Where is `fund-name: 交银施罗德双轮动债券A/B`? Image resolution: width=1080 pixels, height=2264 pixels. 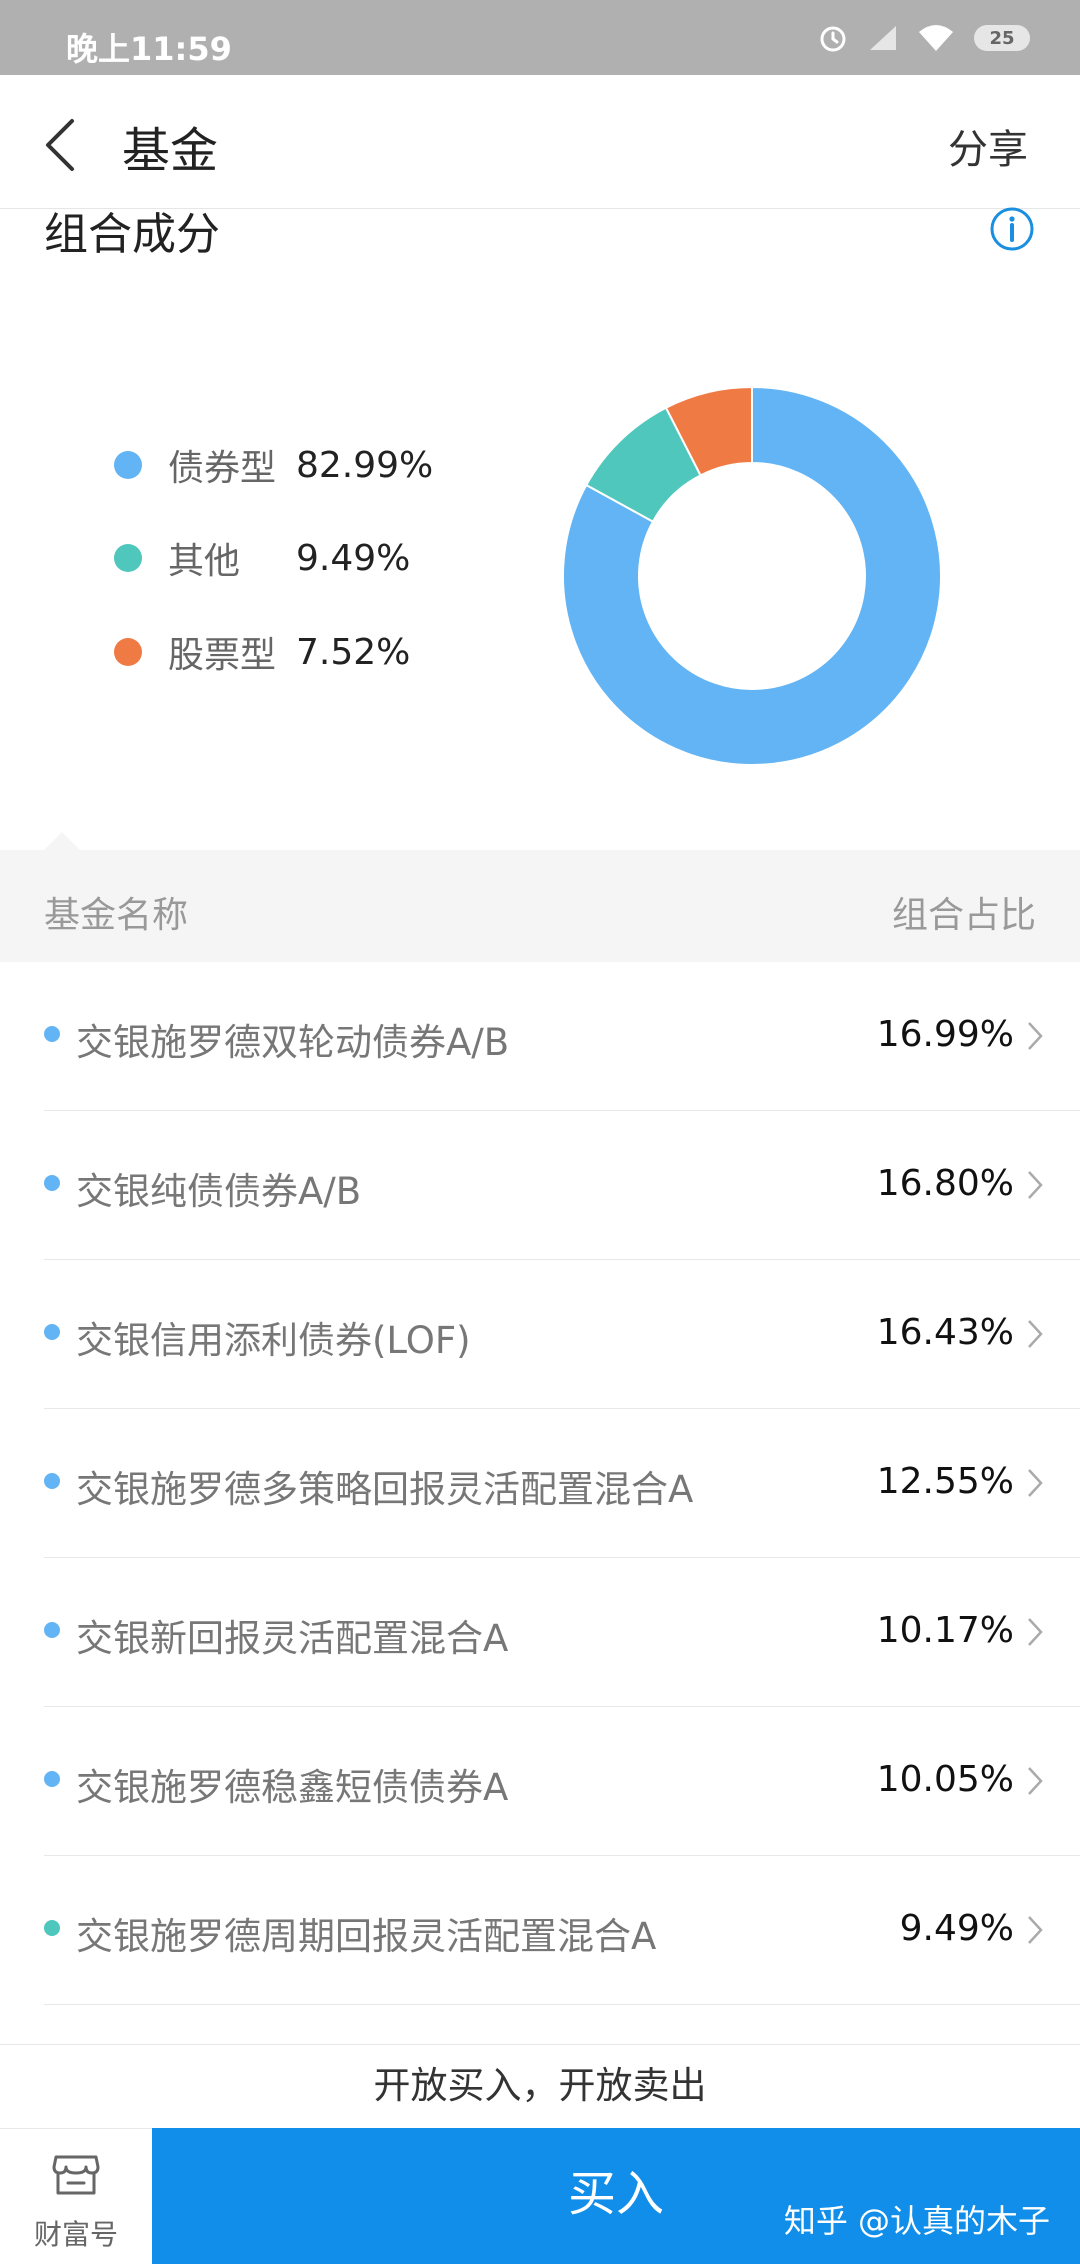
fund-name: 交银施罗德双轮动债券A/B is located at coordinates (293, 1042).